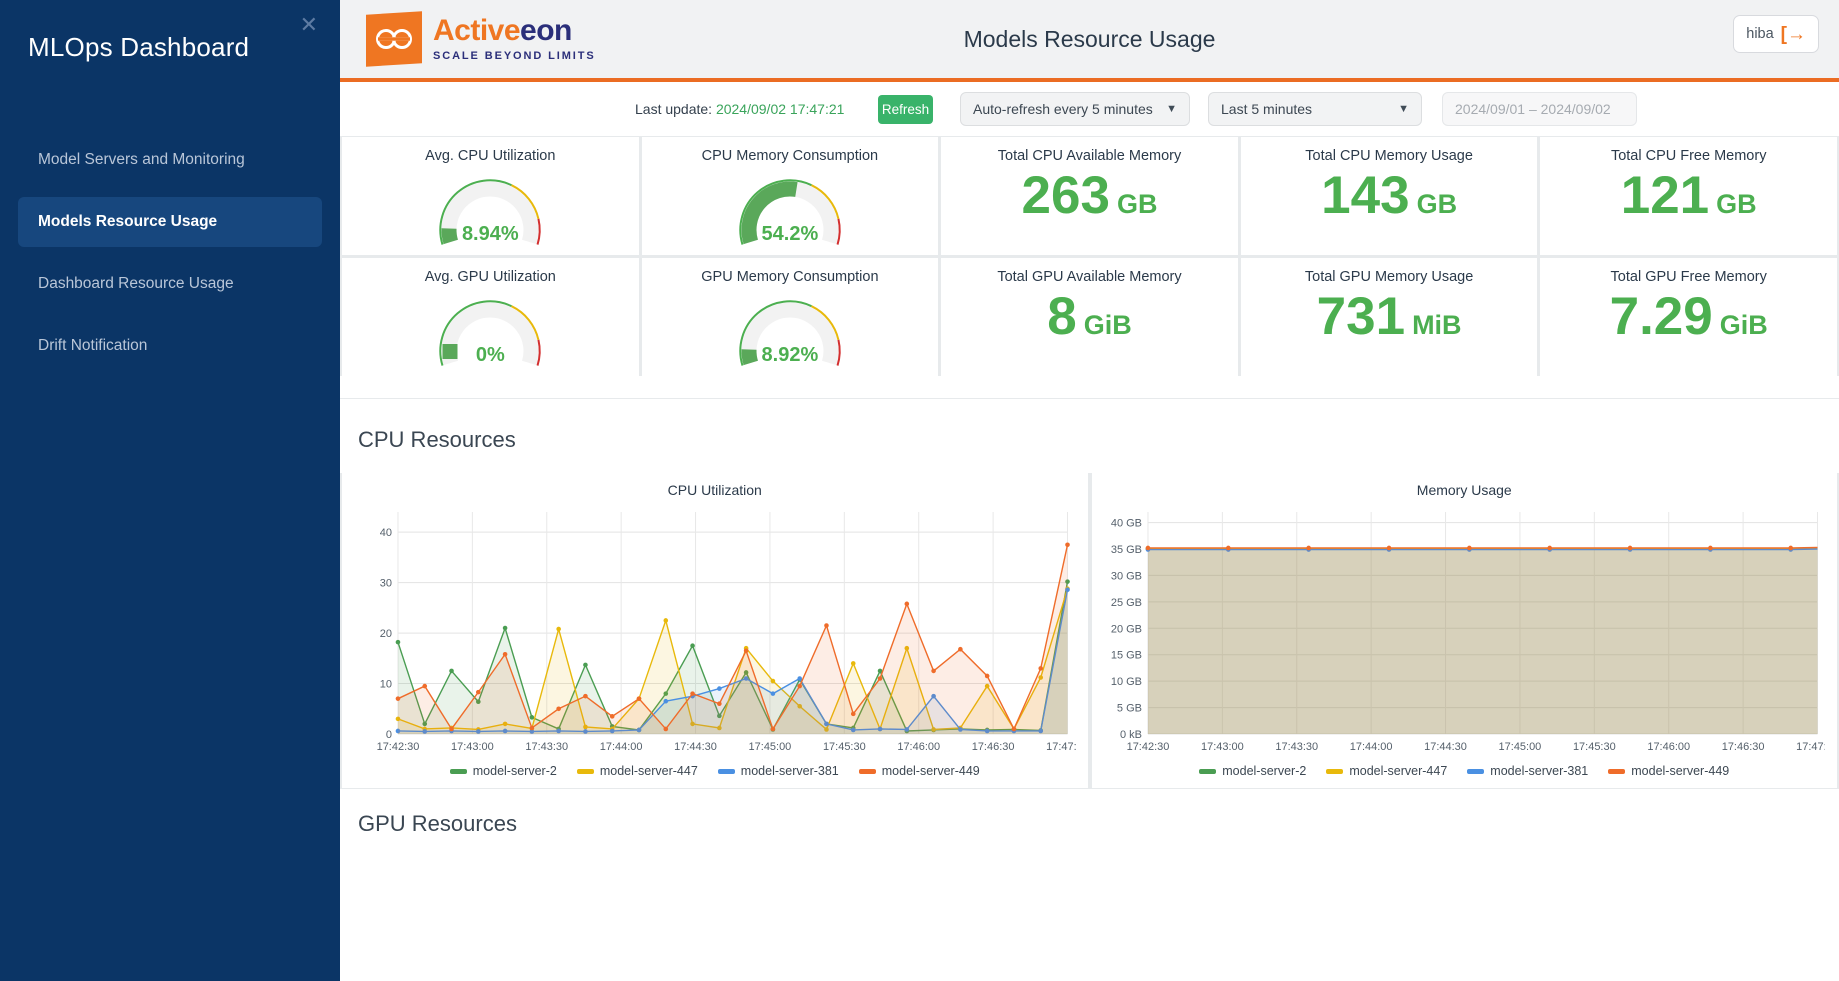 The width and height of the screenshot is (1839, 981). What do you see at coordinates (93, 345) in the screenshot?
I see `sidebar-item-label: Drift Notification` at bounding box center [93, 345].